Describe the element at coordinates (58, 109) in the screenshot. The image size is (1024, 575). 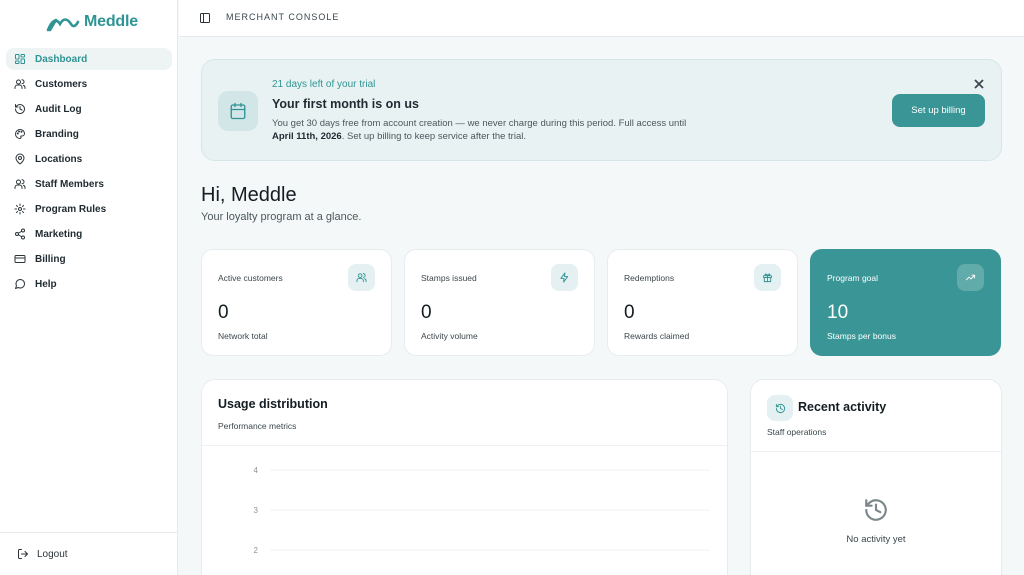
I see `sidebar-item-label: Audit Log` at that location.